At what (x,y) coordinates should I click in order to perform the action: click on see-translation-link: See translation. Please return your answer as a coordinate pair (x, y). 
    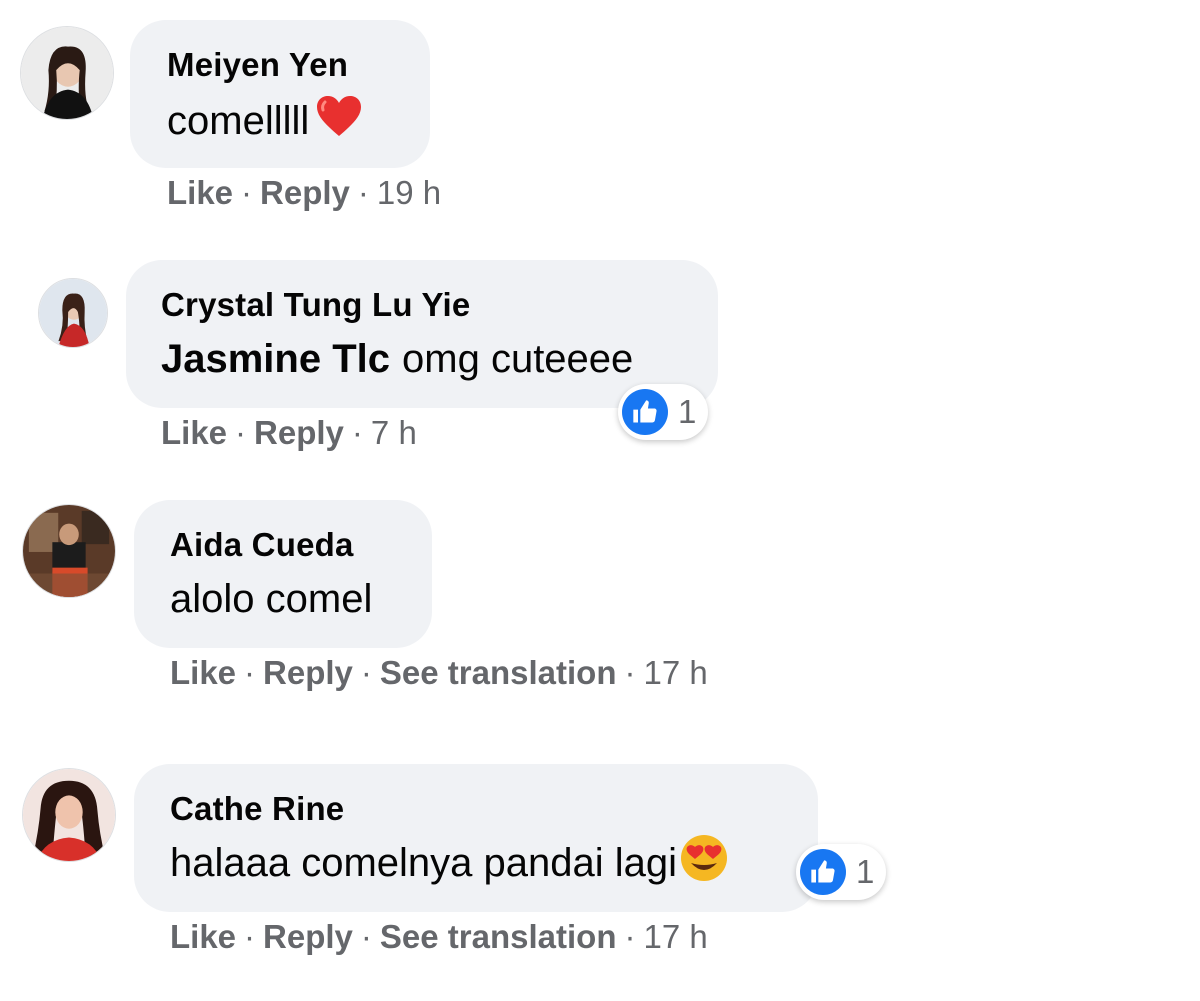
    Looking at the image, I should click on (498, 937).